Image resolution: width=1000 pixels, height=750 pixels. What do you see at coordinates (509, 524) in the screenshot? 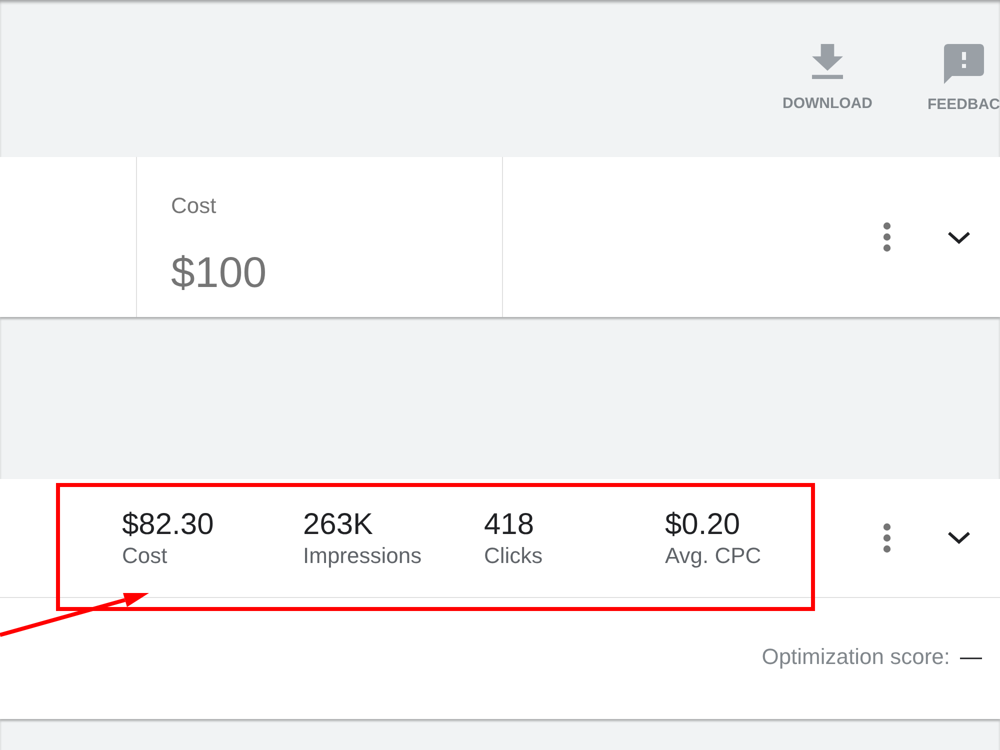
I see `metric-value: 418` at bounding box center [509, 524].